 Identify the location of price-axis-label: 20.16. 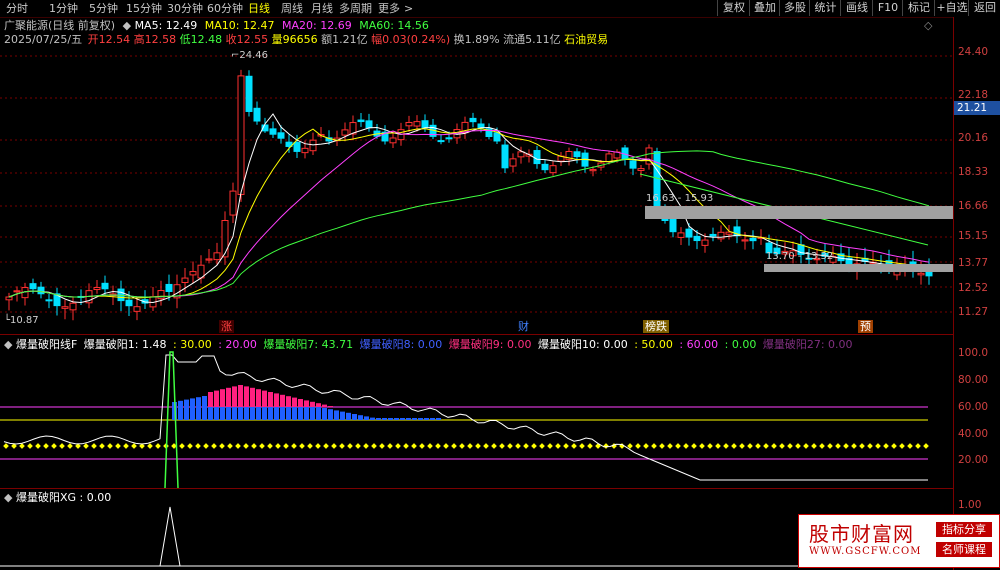
(973, 138).